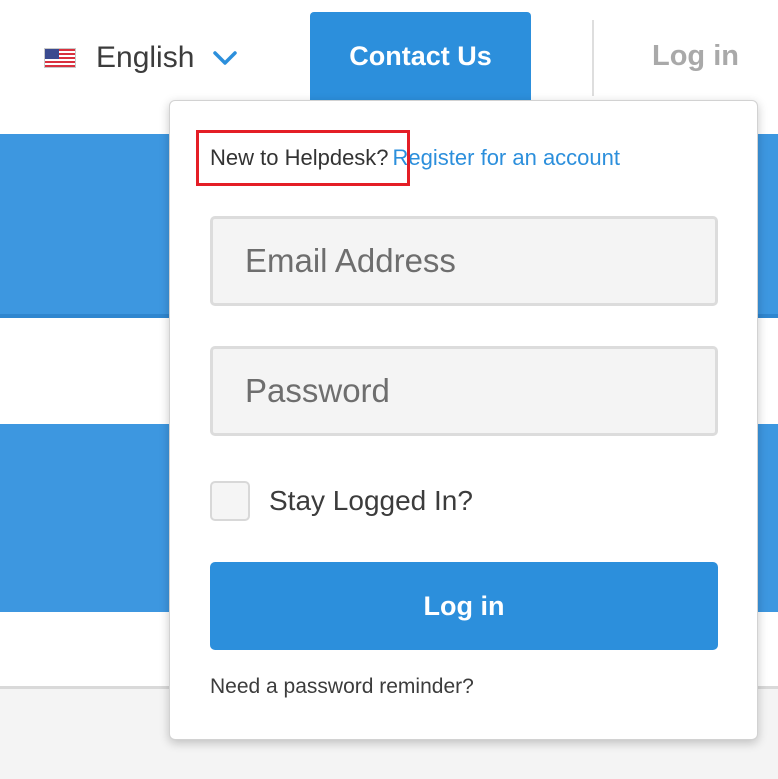  I want to click on stay-logged-in-option: Stay Logged In?, so click(341, 501).